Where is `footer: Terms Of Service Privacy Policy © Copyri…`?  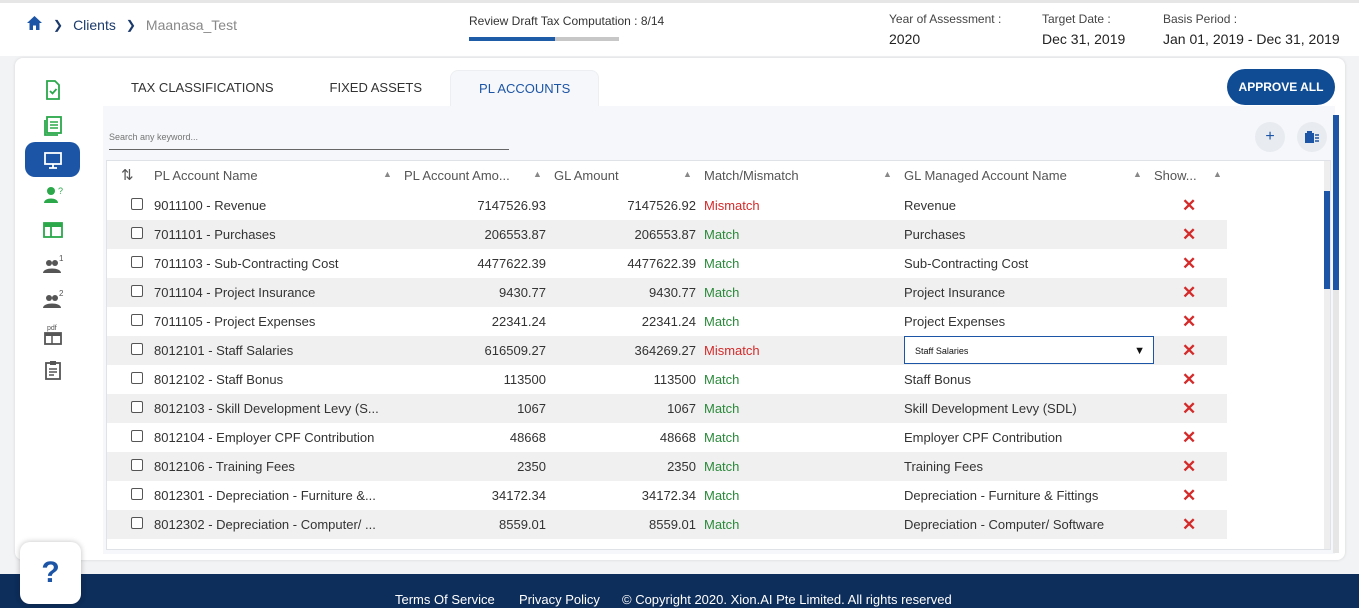
footer: Terms Of Service Privacy Policy © Copyri… is located at coordinates (679, 591).